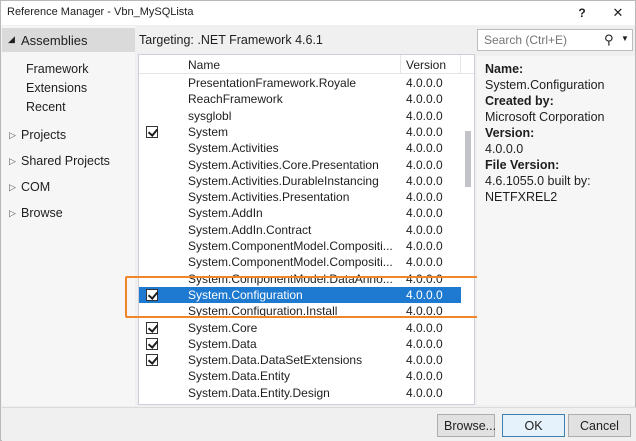  I want to click on table-row: System.Data.Entity.Design 4.0.0.0, so click(300, 393).